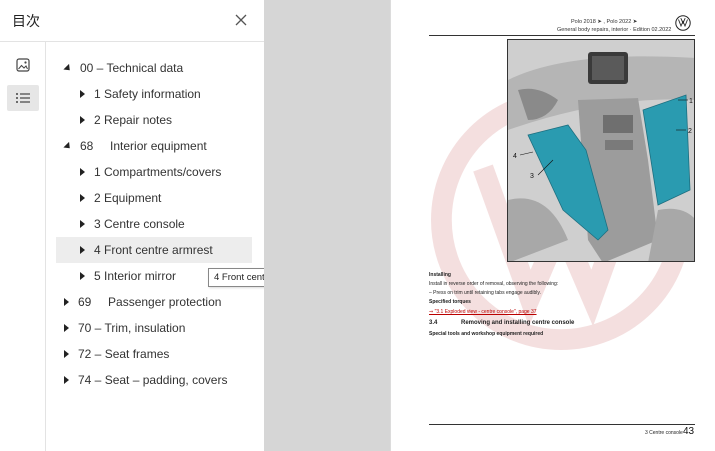  What do you see at coordinates (23, 246) in the screenshot?
I see `icon-rail` at bounding box center [23, 246].